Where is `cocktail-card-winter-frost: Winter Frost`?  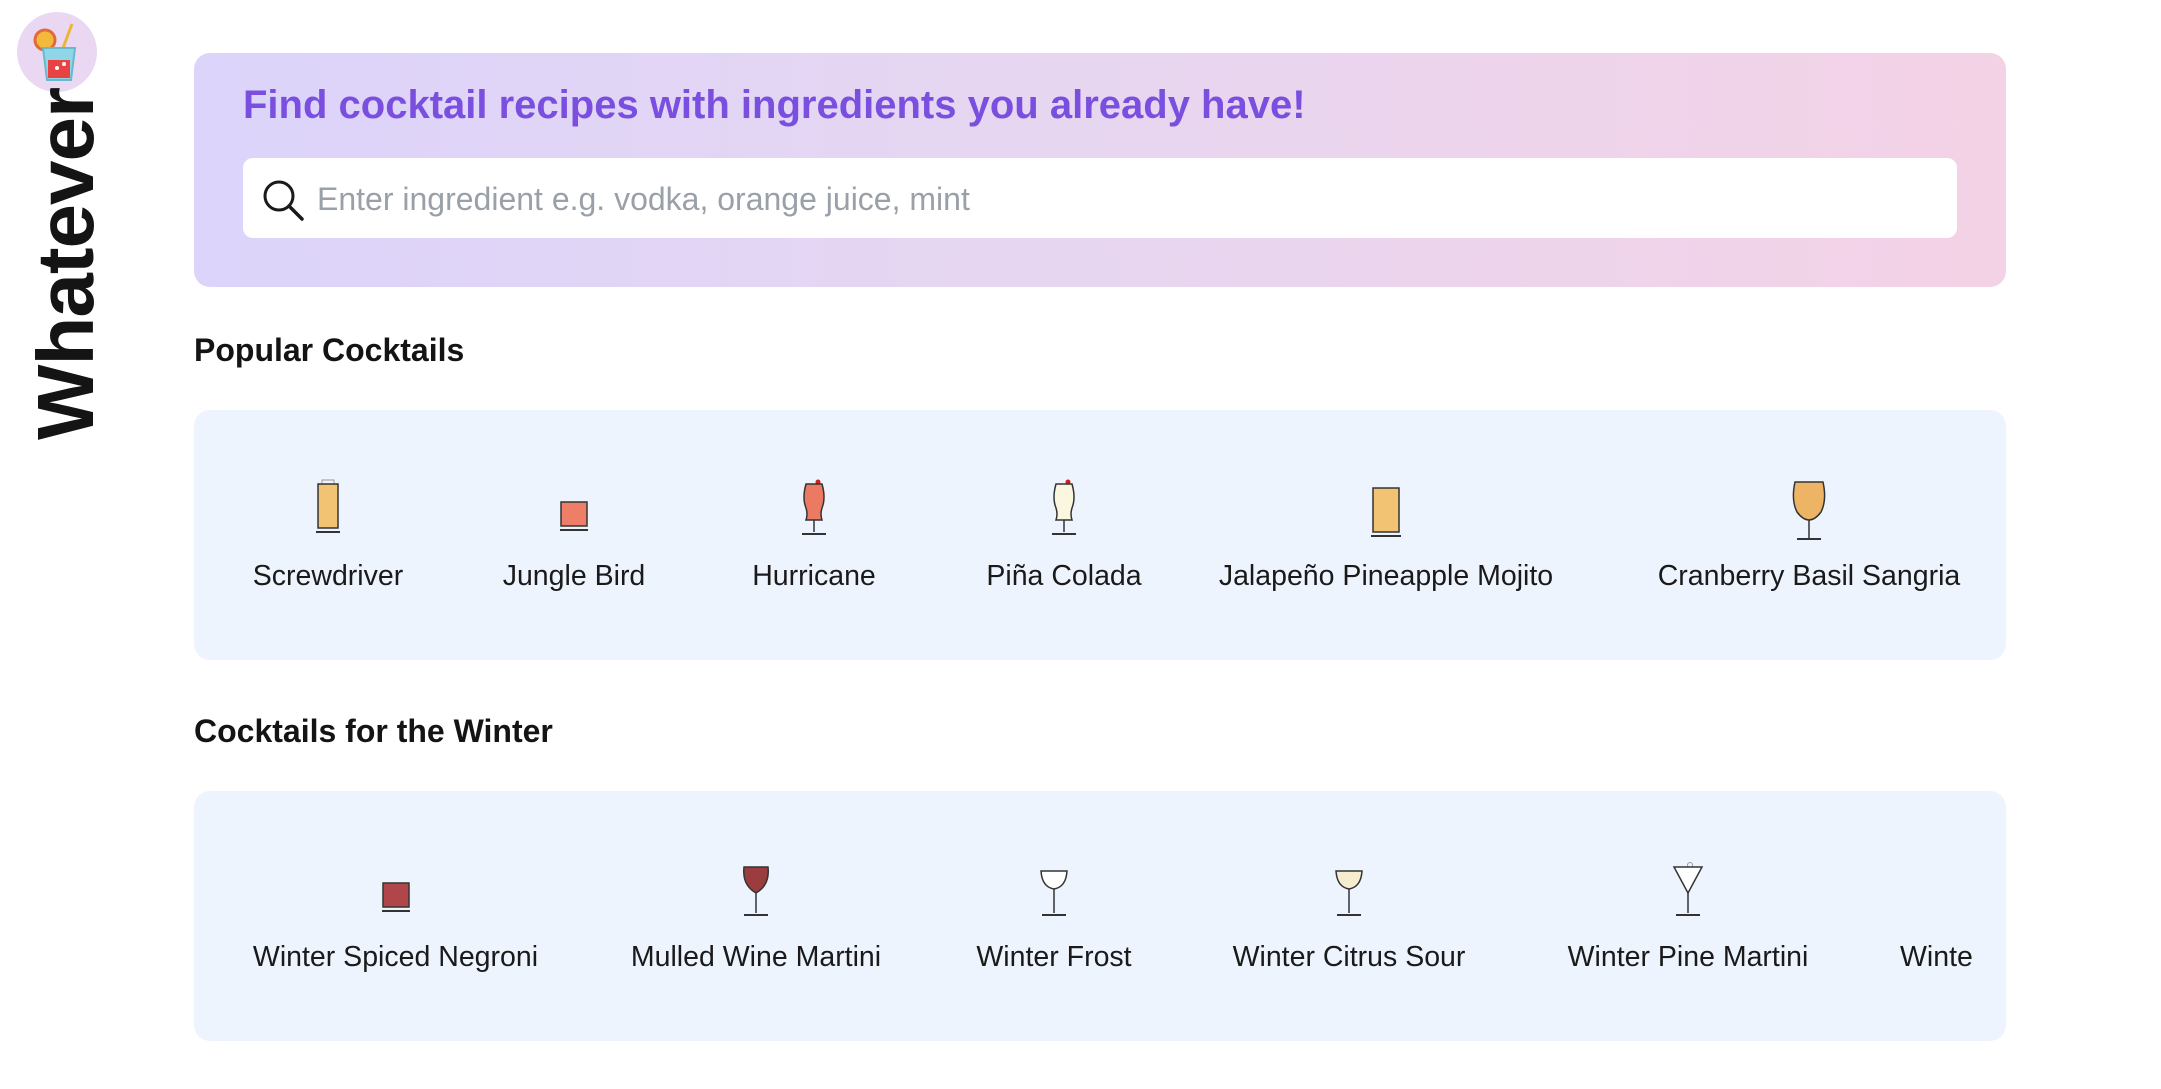 cocktail-card-winter-frost: Winter Frost is located at coordinates (1054, 916).